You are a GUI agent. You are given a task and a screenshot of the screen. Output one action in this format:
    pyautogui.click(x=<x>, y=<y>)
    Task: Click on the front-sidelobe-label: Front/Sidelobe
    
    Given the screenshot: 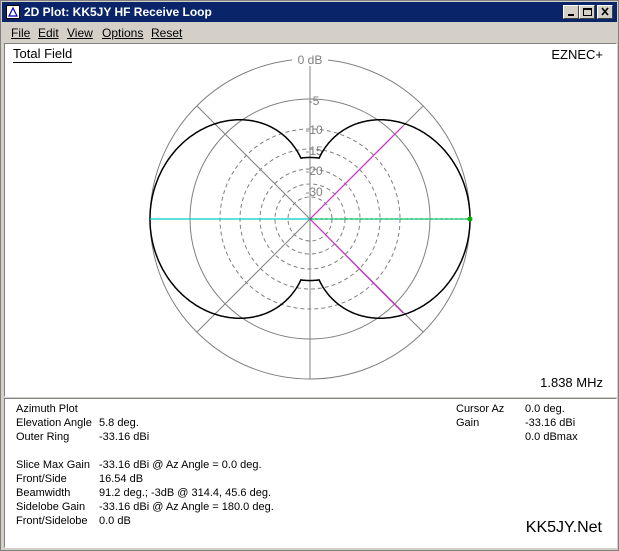 What is the action you would take?
    pyautogui.click(x=52, y=521)
    